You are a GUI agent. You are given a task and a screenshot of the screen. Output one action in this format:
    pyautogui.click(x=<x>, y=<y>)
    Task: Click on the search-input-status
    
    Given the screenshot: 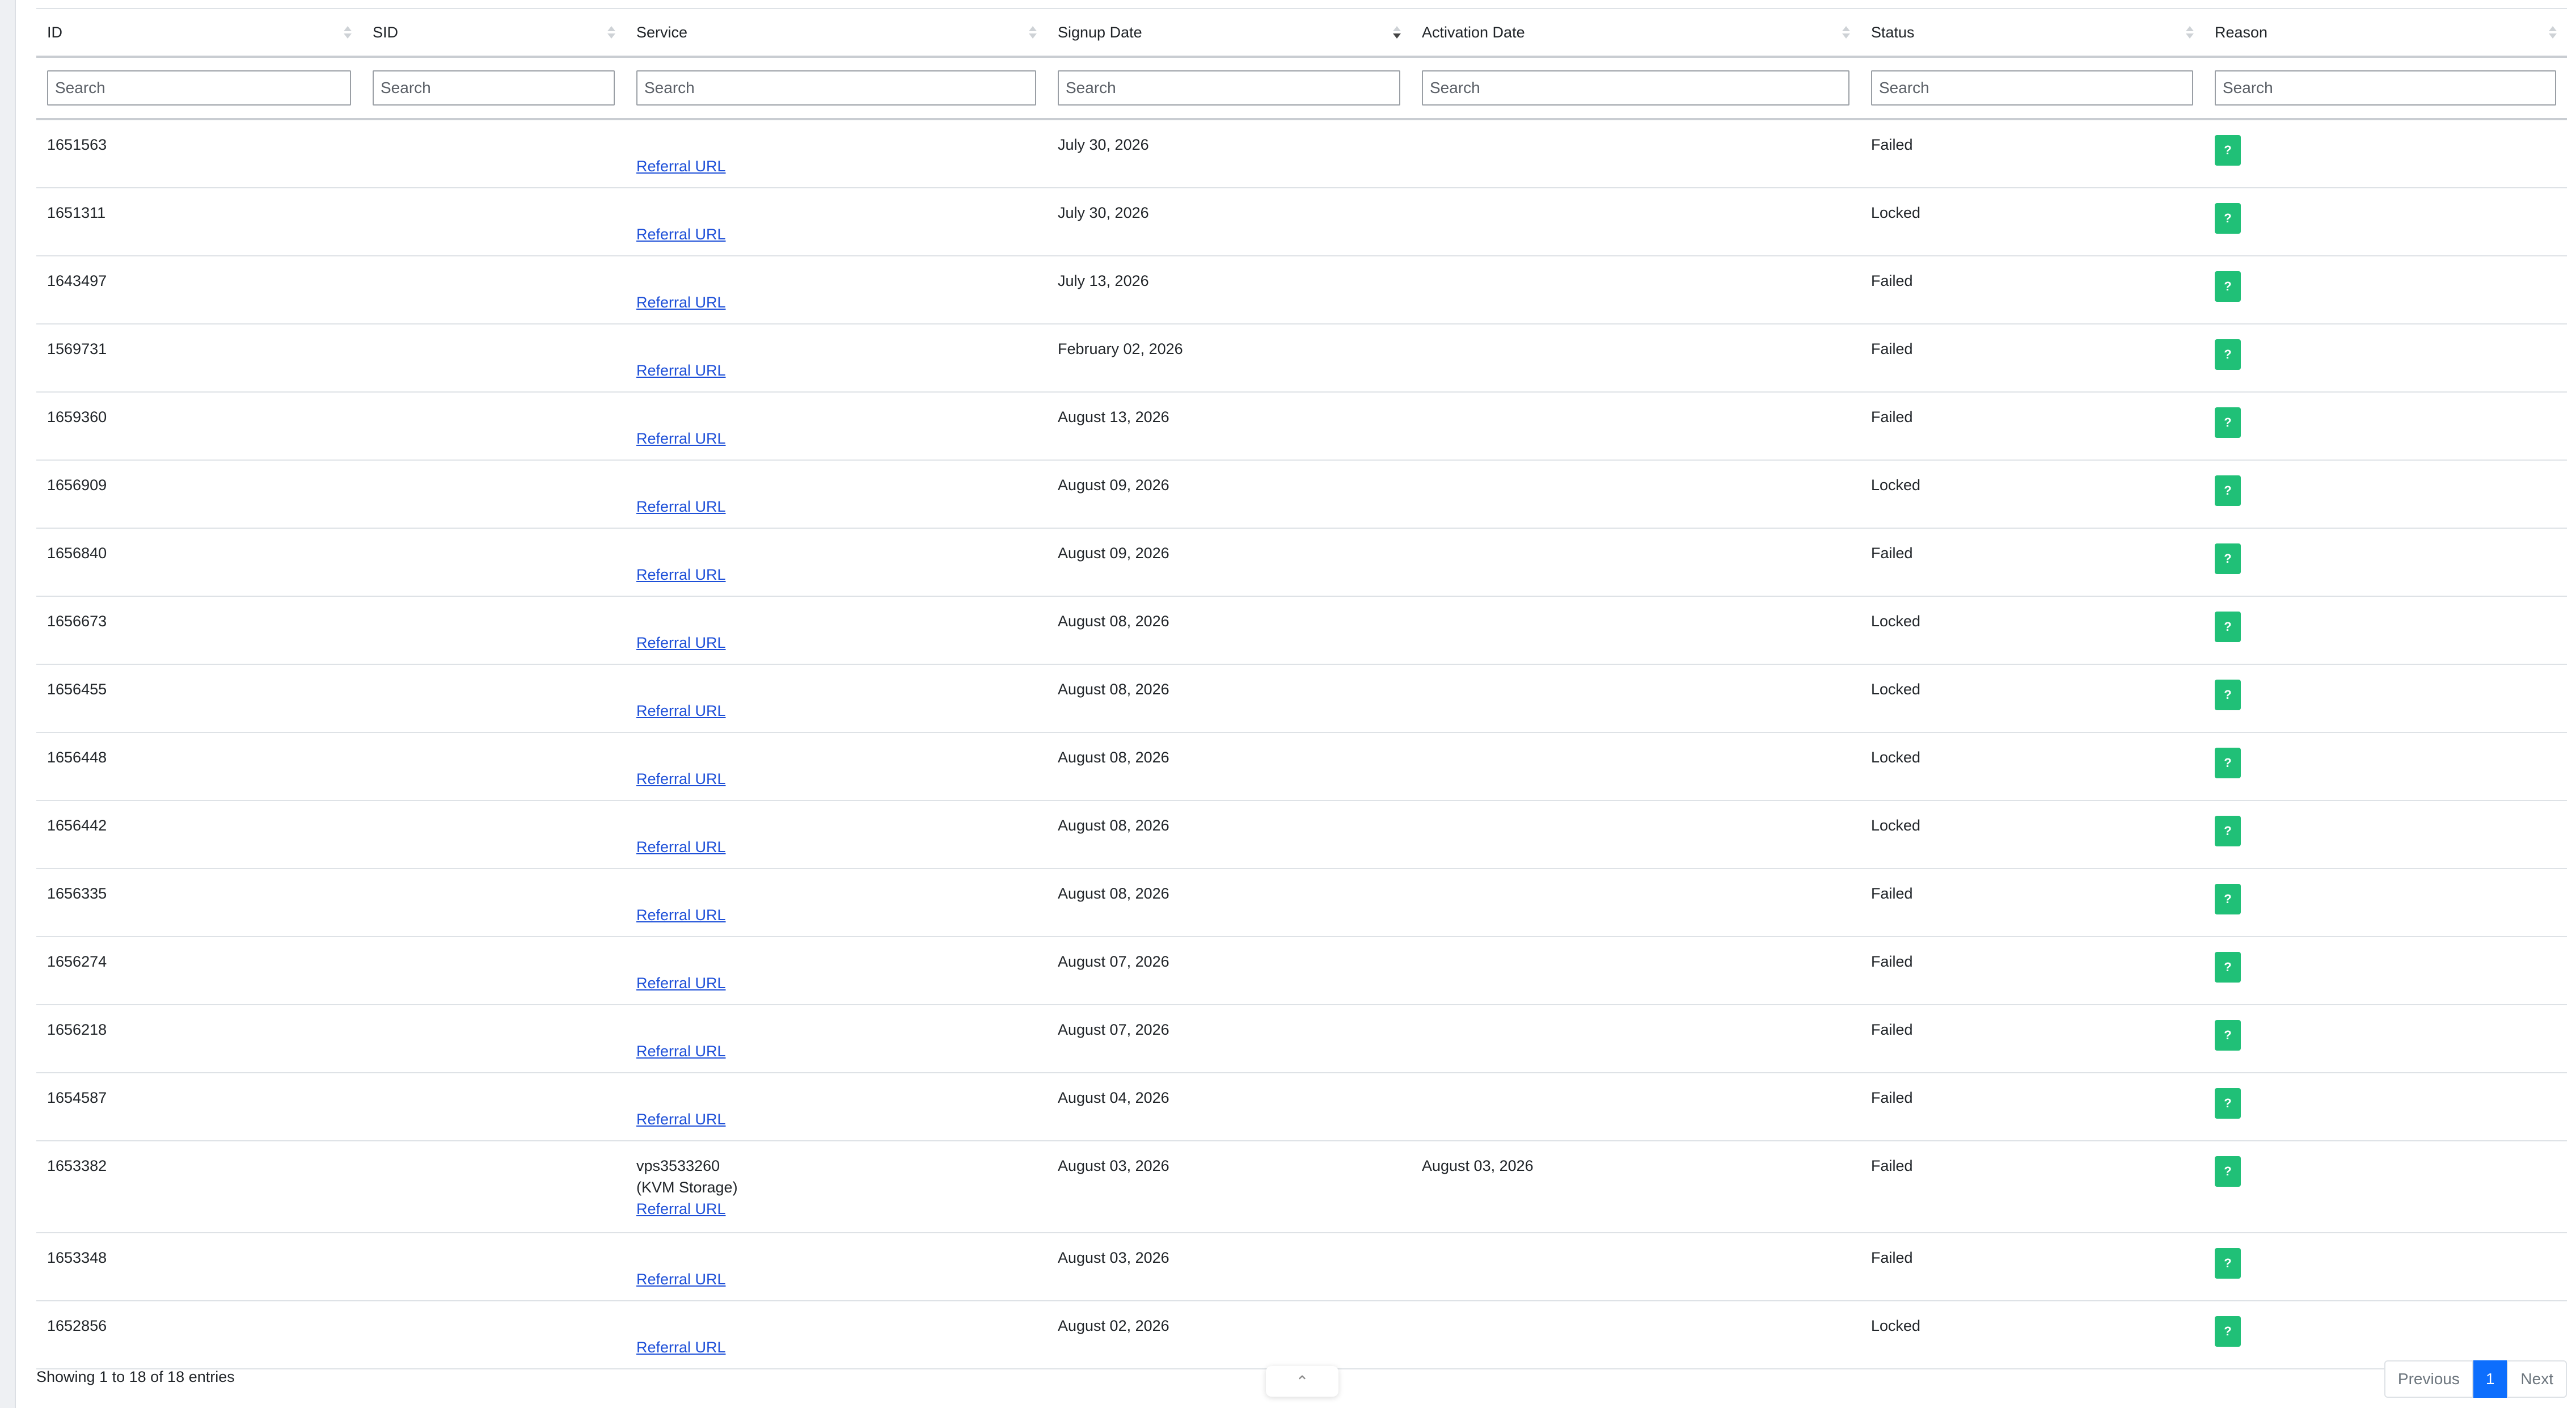 What is the action you would take?
    pyautogui.click(x=2032, y=88)
    